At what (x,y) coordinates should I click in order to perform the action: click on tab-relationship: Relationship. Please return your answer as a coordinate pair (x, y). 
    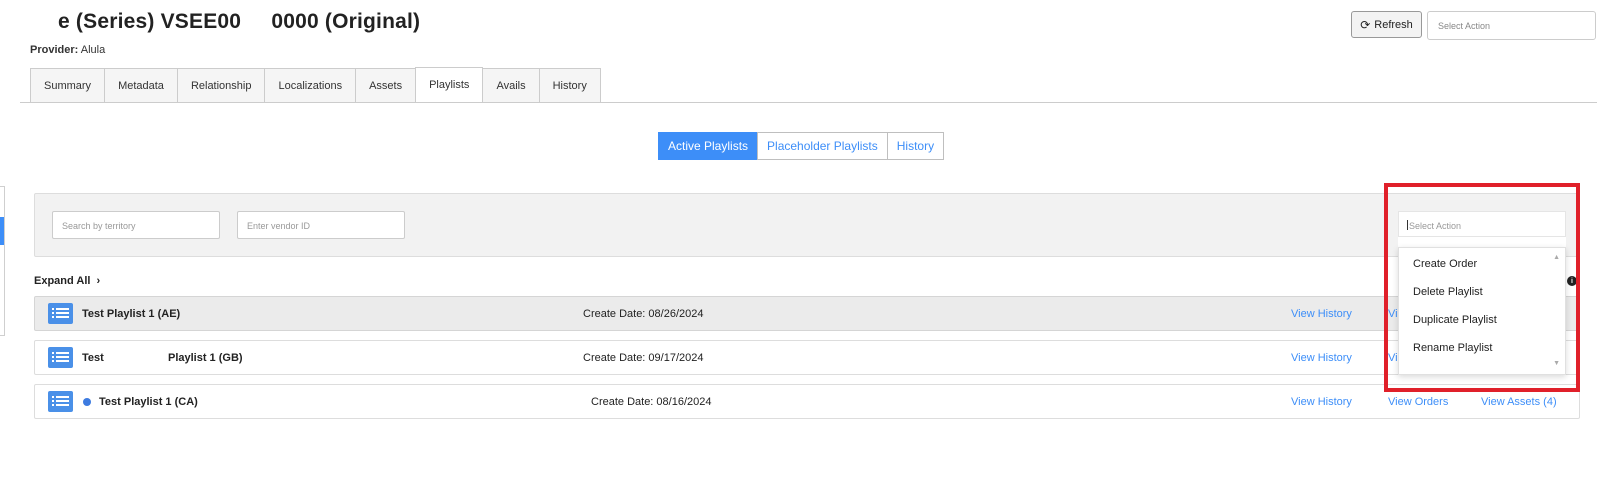
    Looking at the image, I should click on (221, 85).